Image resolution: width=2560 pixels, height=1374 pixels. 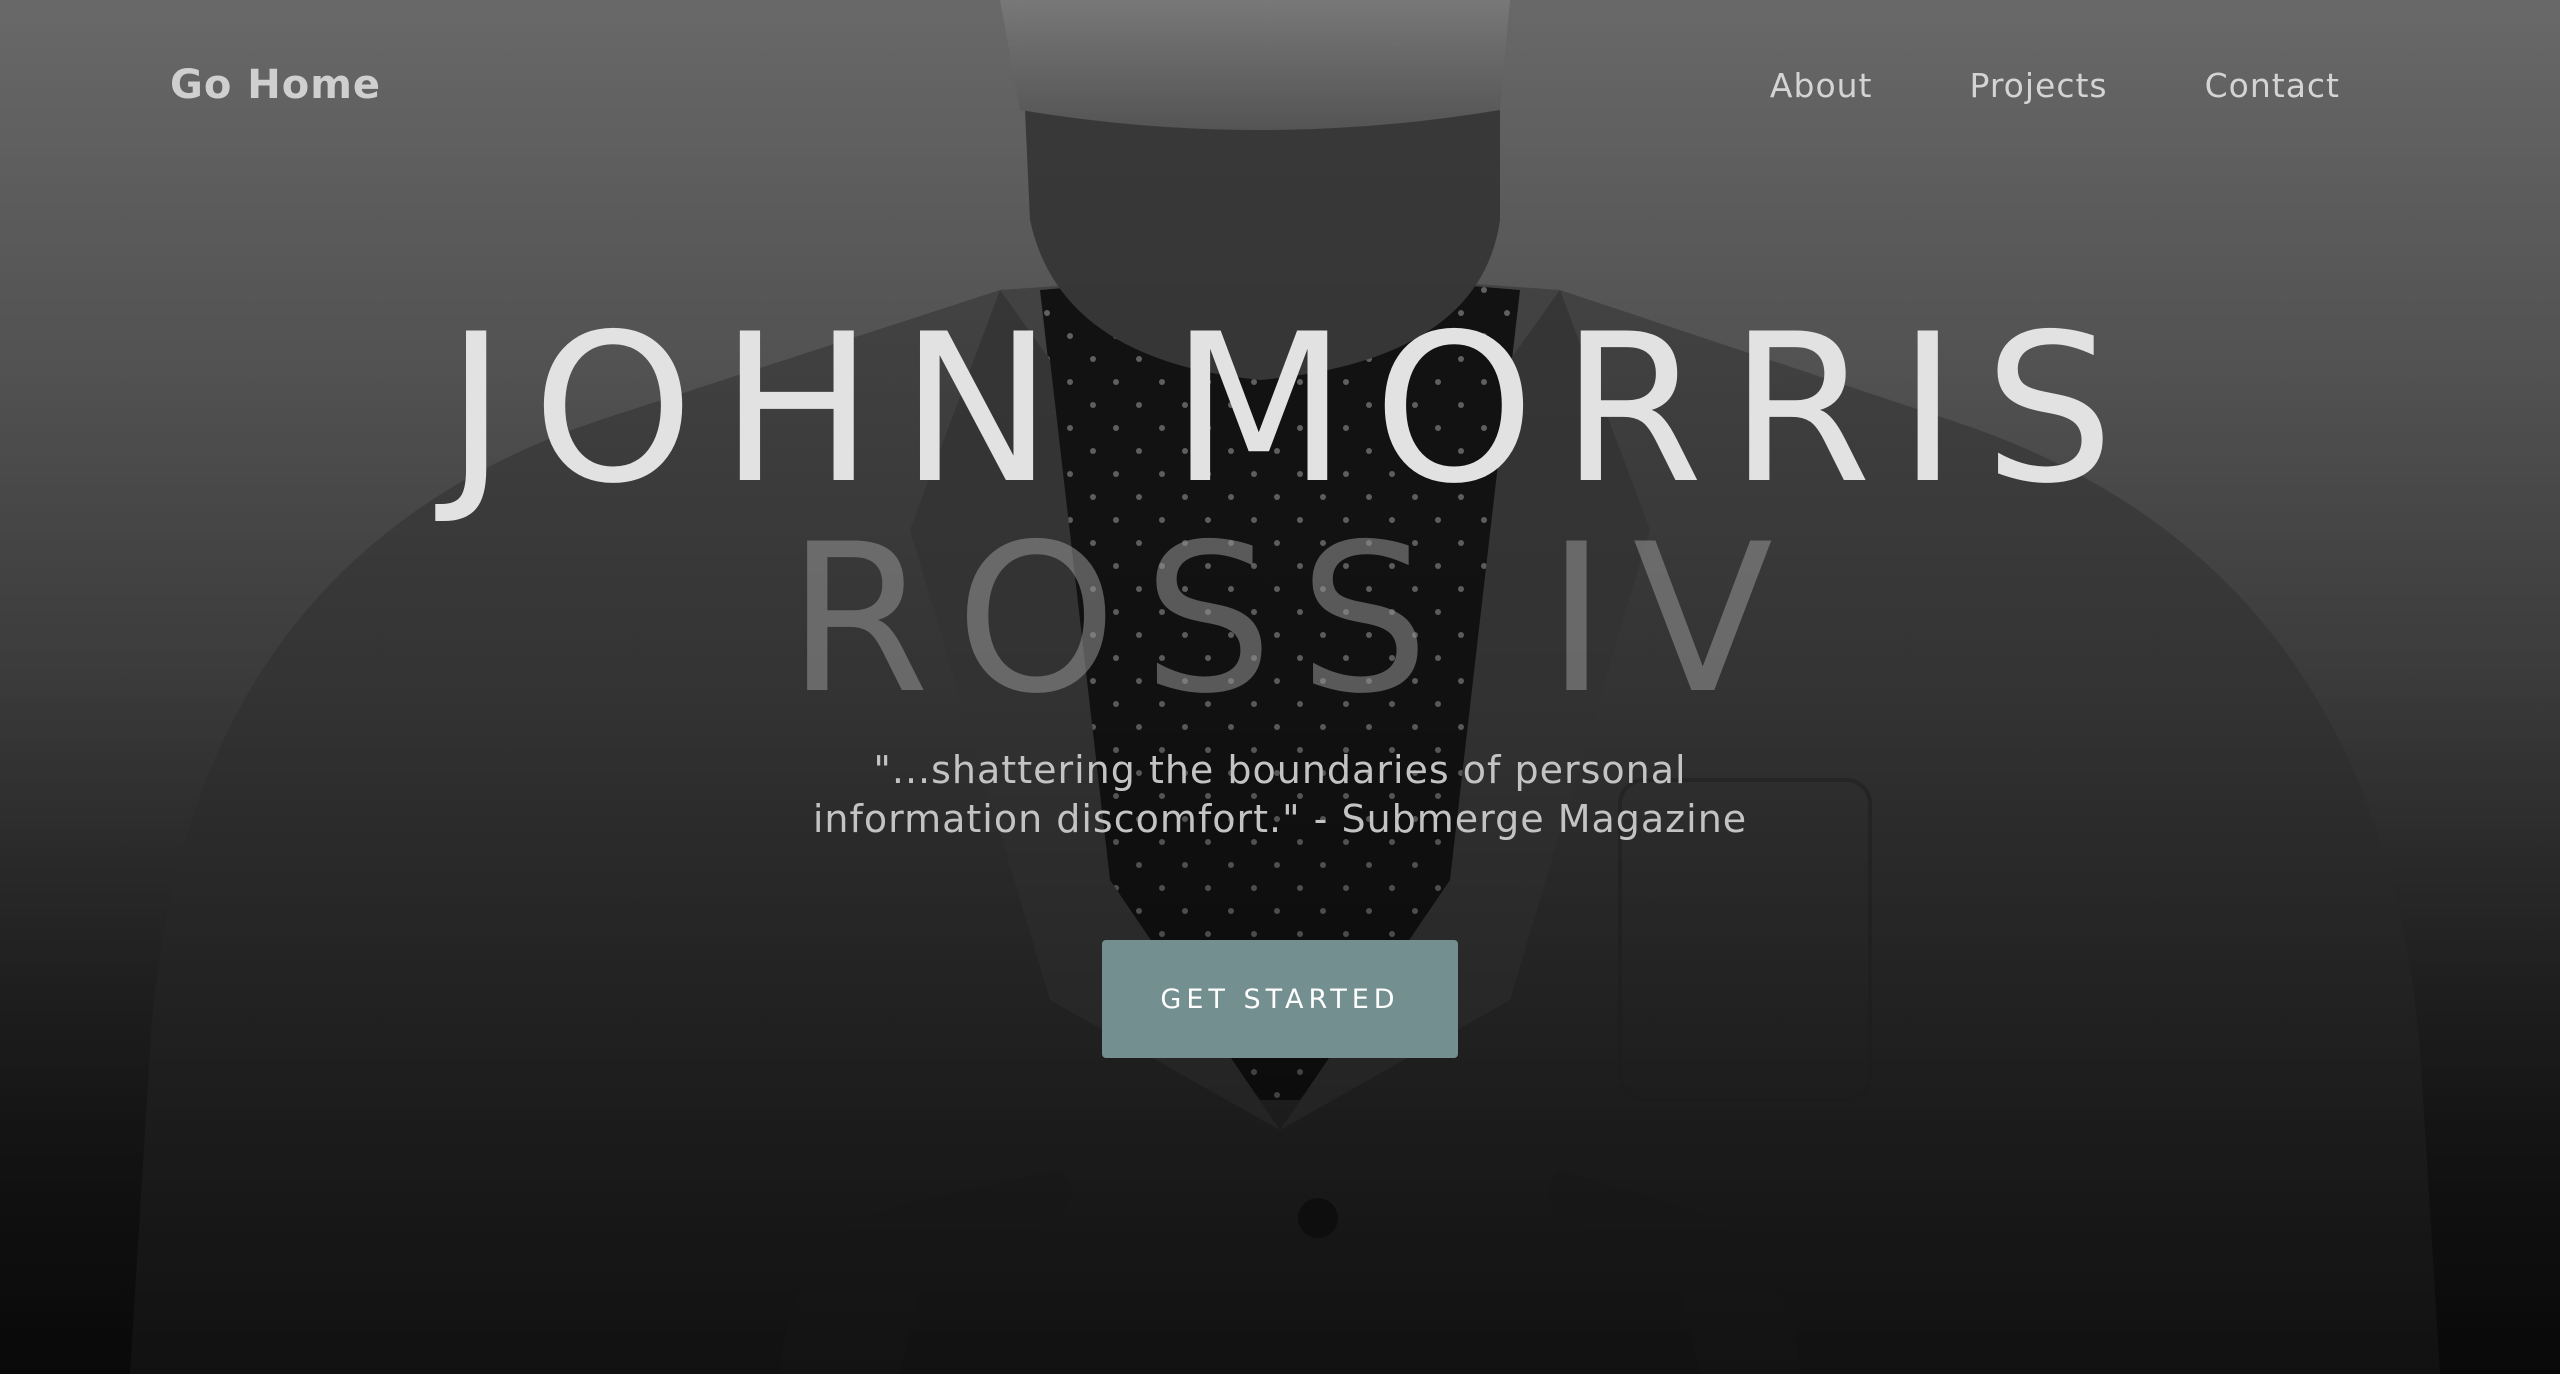 I want to click on get-started-button: GET STARTED, so click(x=1280, y=999).